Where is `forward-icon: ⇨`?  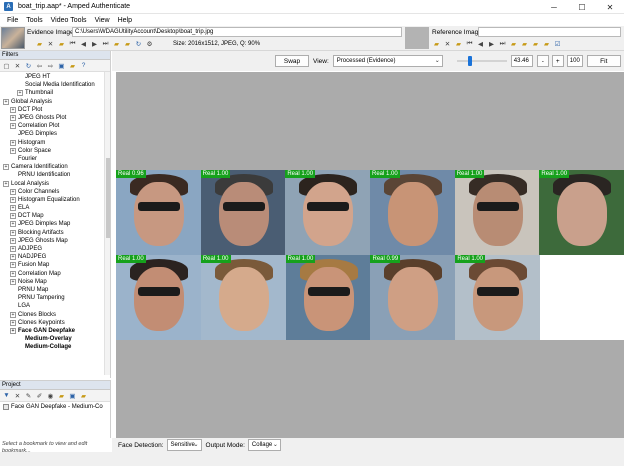
forward-icon: ⇨ is located at coordinates (50, 66).